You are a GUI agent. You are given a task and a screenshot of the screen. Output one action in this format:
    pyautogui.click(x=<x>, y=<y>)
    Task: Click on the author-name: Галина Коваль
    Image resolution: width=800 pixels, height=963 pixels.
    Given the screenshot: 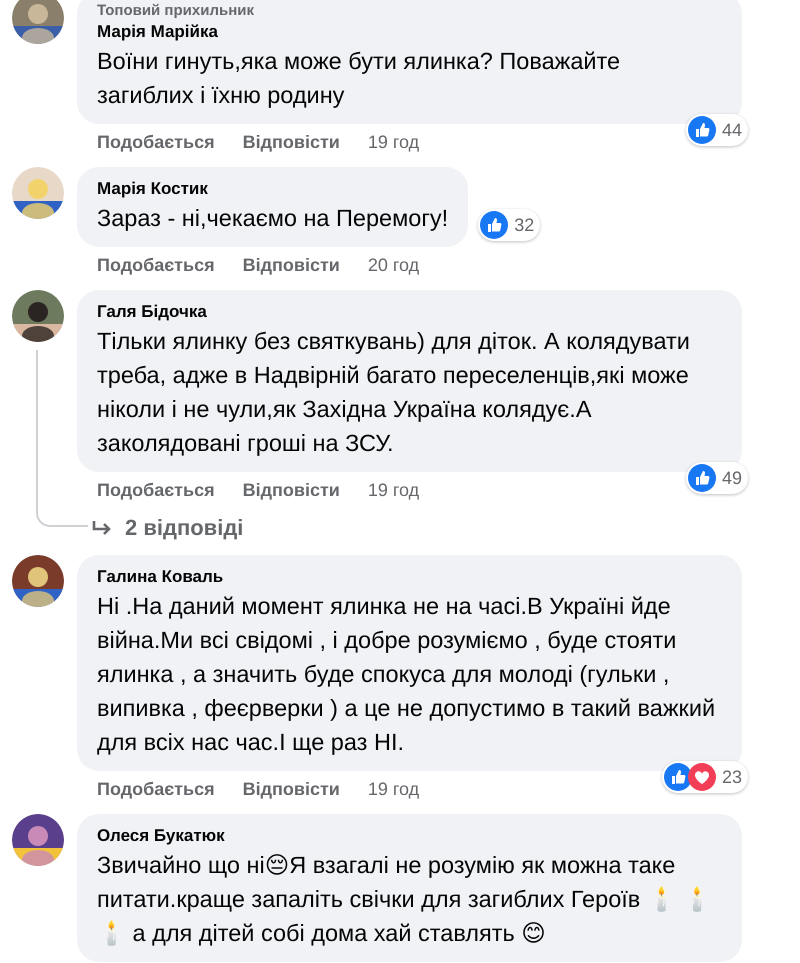 What is the action you would take?
    pyautogui.click(x=160, y=577)
    